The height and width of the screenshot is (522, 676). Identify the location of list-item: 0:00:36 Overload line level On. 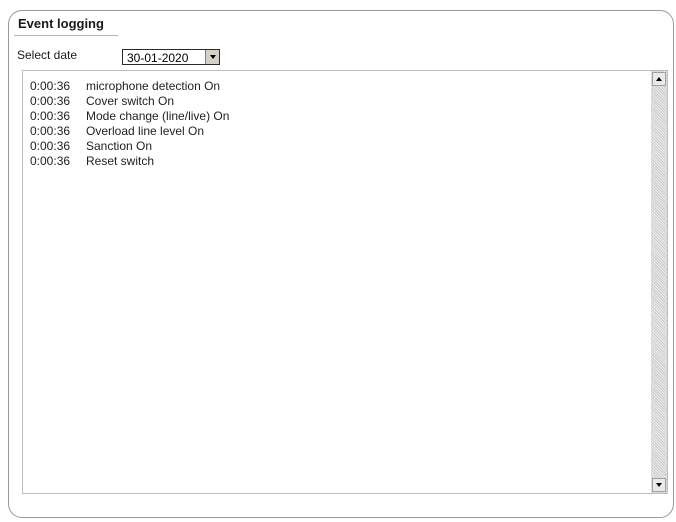
(129, 131).